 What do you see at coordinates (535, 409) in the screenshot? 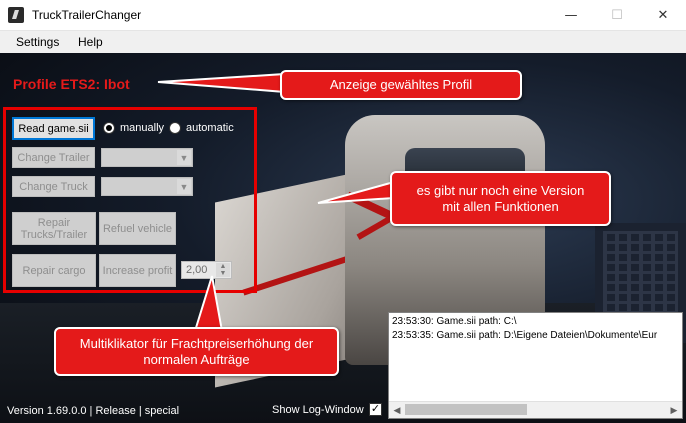
I see `horizontal-scrollbar: ◀ ▶` at bounding box center [535, 409].